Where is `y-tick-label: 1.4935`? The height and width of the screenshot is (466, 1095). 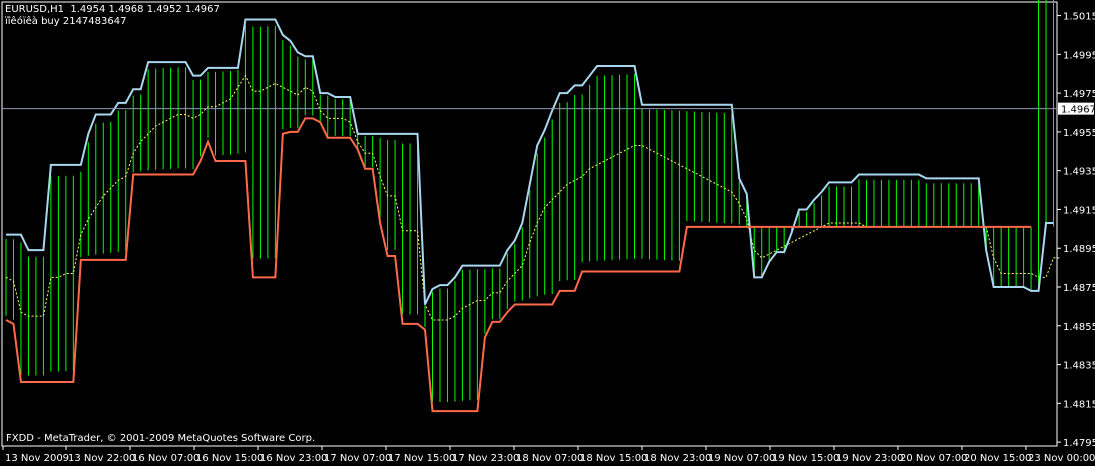
y-tick-label: 1.4935 is located at coordinates (1079, 172).